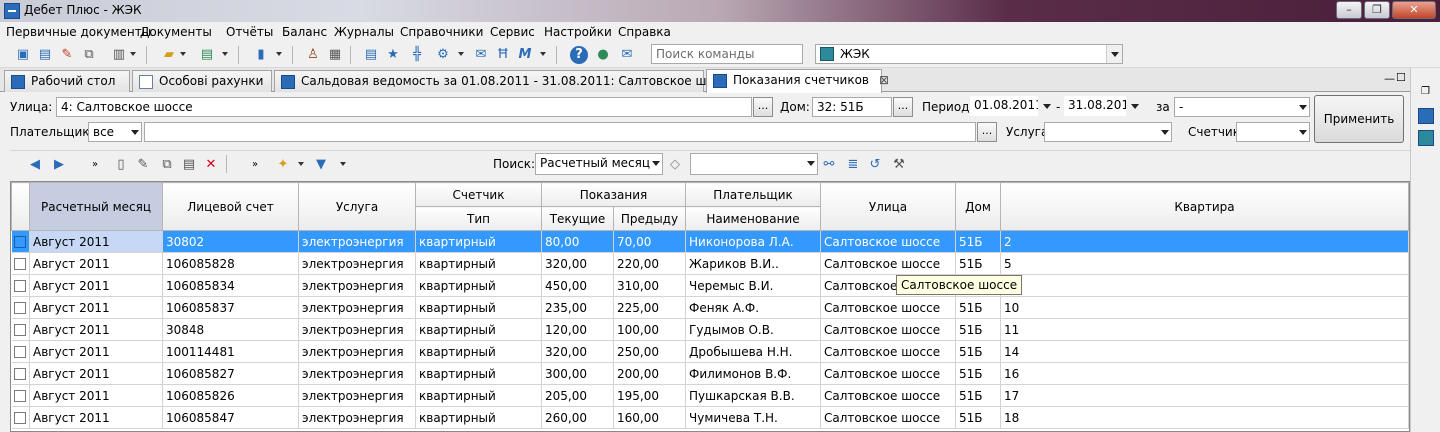  Describe the element at coordinates (255, 165) in the screenshot. I see `overflow-icon-2: »` at that location.